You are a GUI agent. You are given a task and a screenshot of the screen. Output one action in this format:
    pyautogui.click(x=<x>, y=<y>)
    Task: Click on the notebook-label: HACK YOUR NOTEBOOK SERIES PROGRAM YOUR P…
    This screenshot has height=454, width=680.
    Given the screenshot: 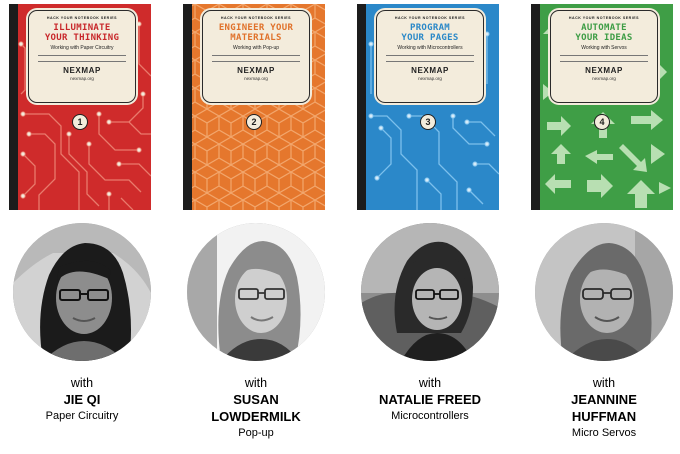 What is the action you would take?
    pyautogui.click(x=430, y=56)
    